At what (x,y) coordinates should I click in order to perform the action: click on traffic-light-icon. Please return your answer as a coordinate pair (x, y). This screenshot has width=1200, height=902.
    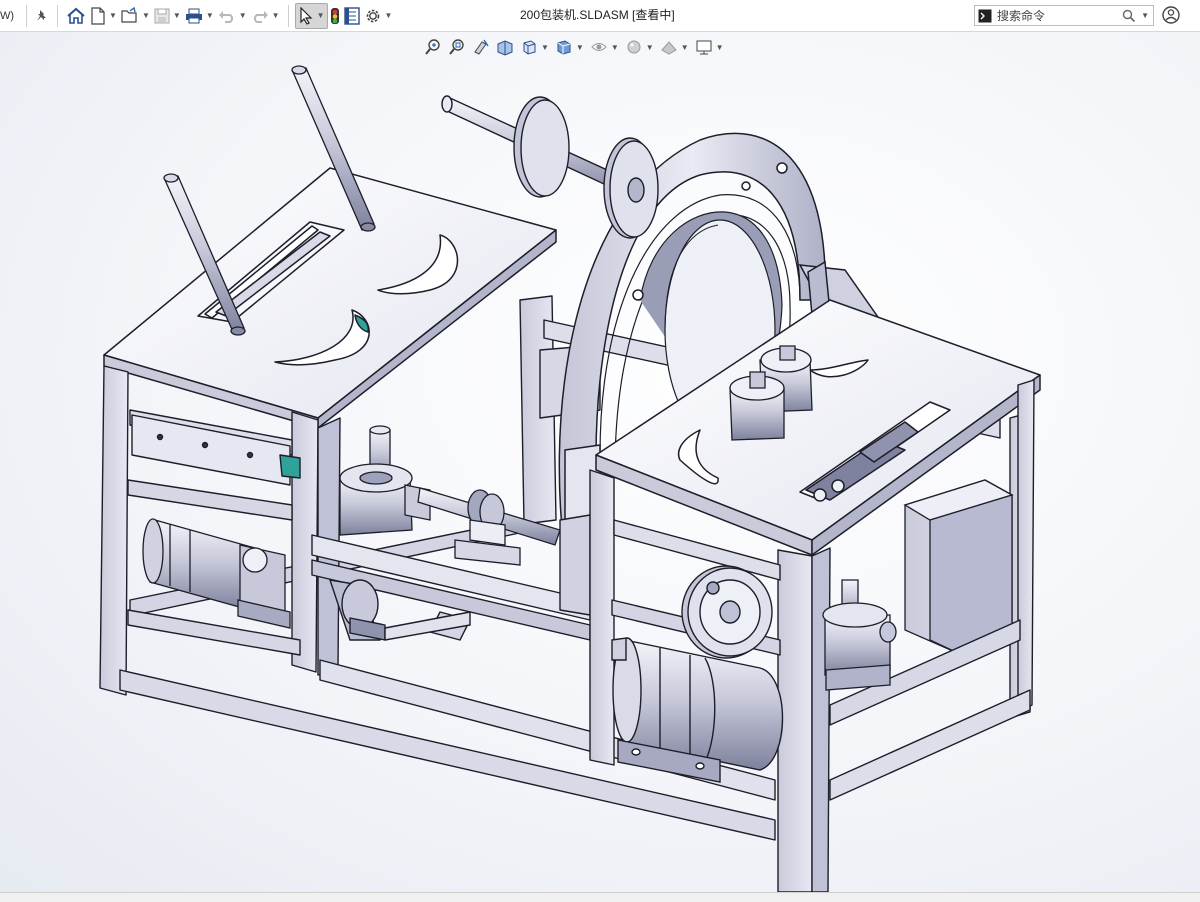
    Looking at the image, I should click on (335, 16).